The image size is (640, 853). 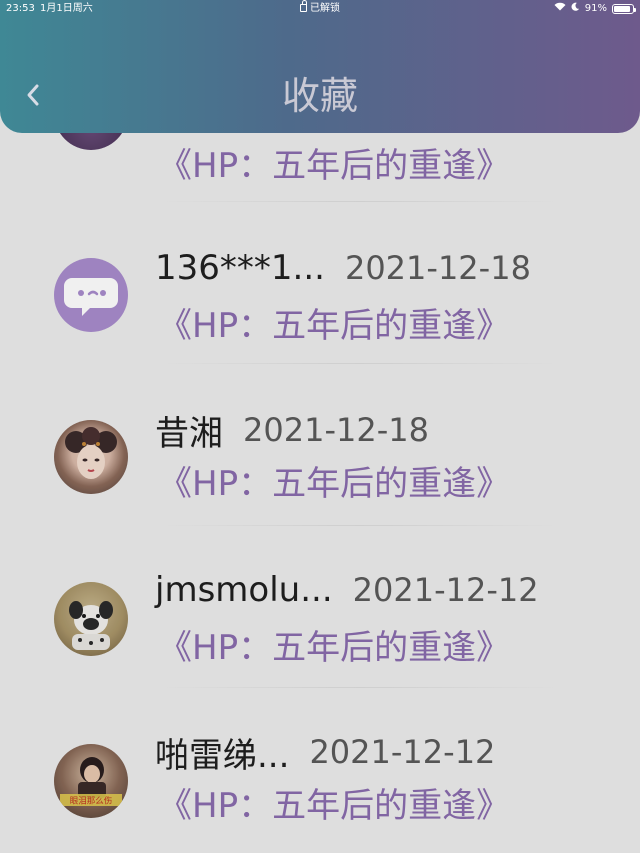 I want to click on avatar: 眼泪那么伤, so click(x=91, y=781).